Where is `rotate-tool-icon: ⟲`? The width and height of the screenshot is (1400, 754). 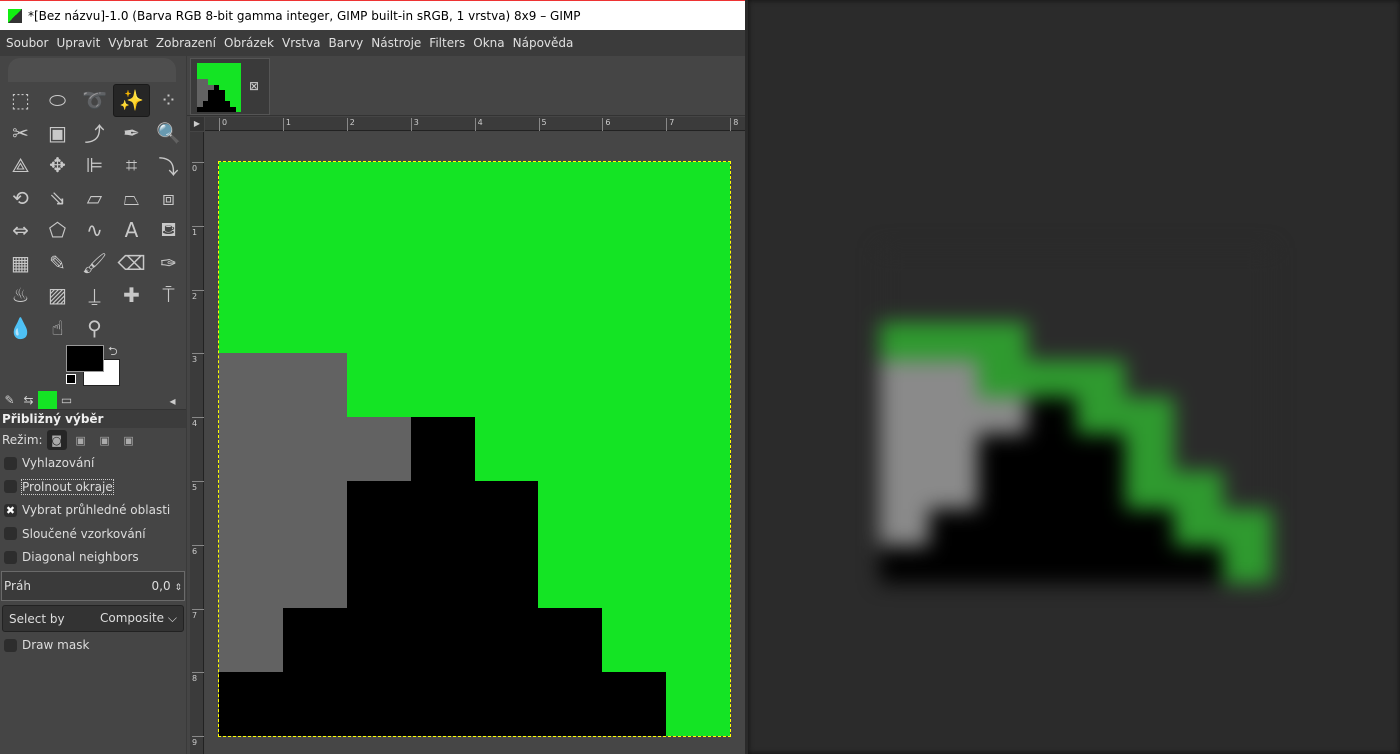
rotate-tool-icon: ⟲ is located at coordinates (20, 198).